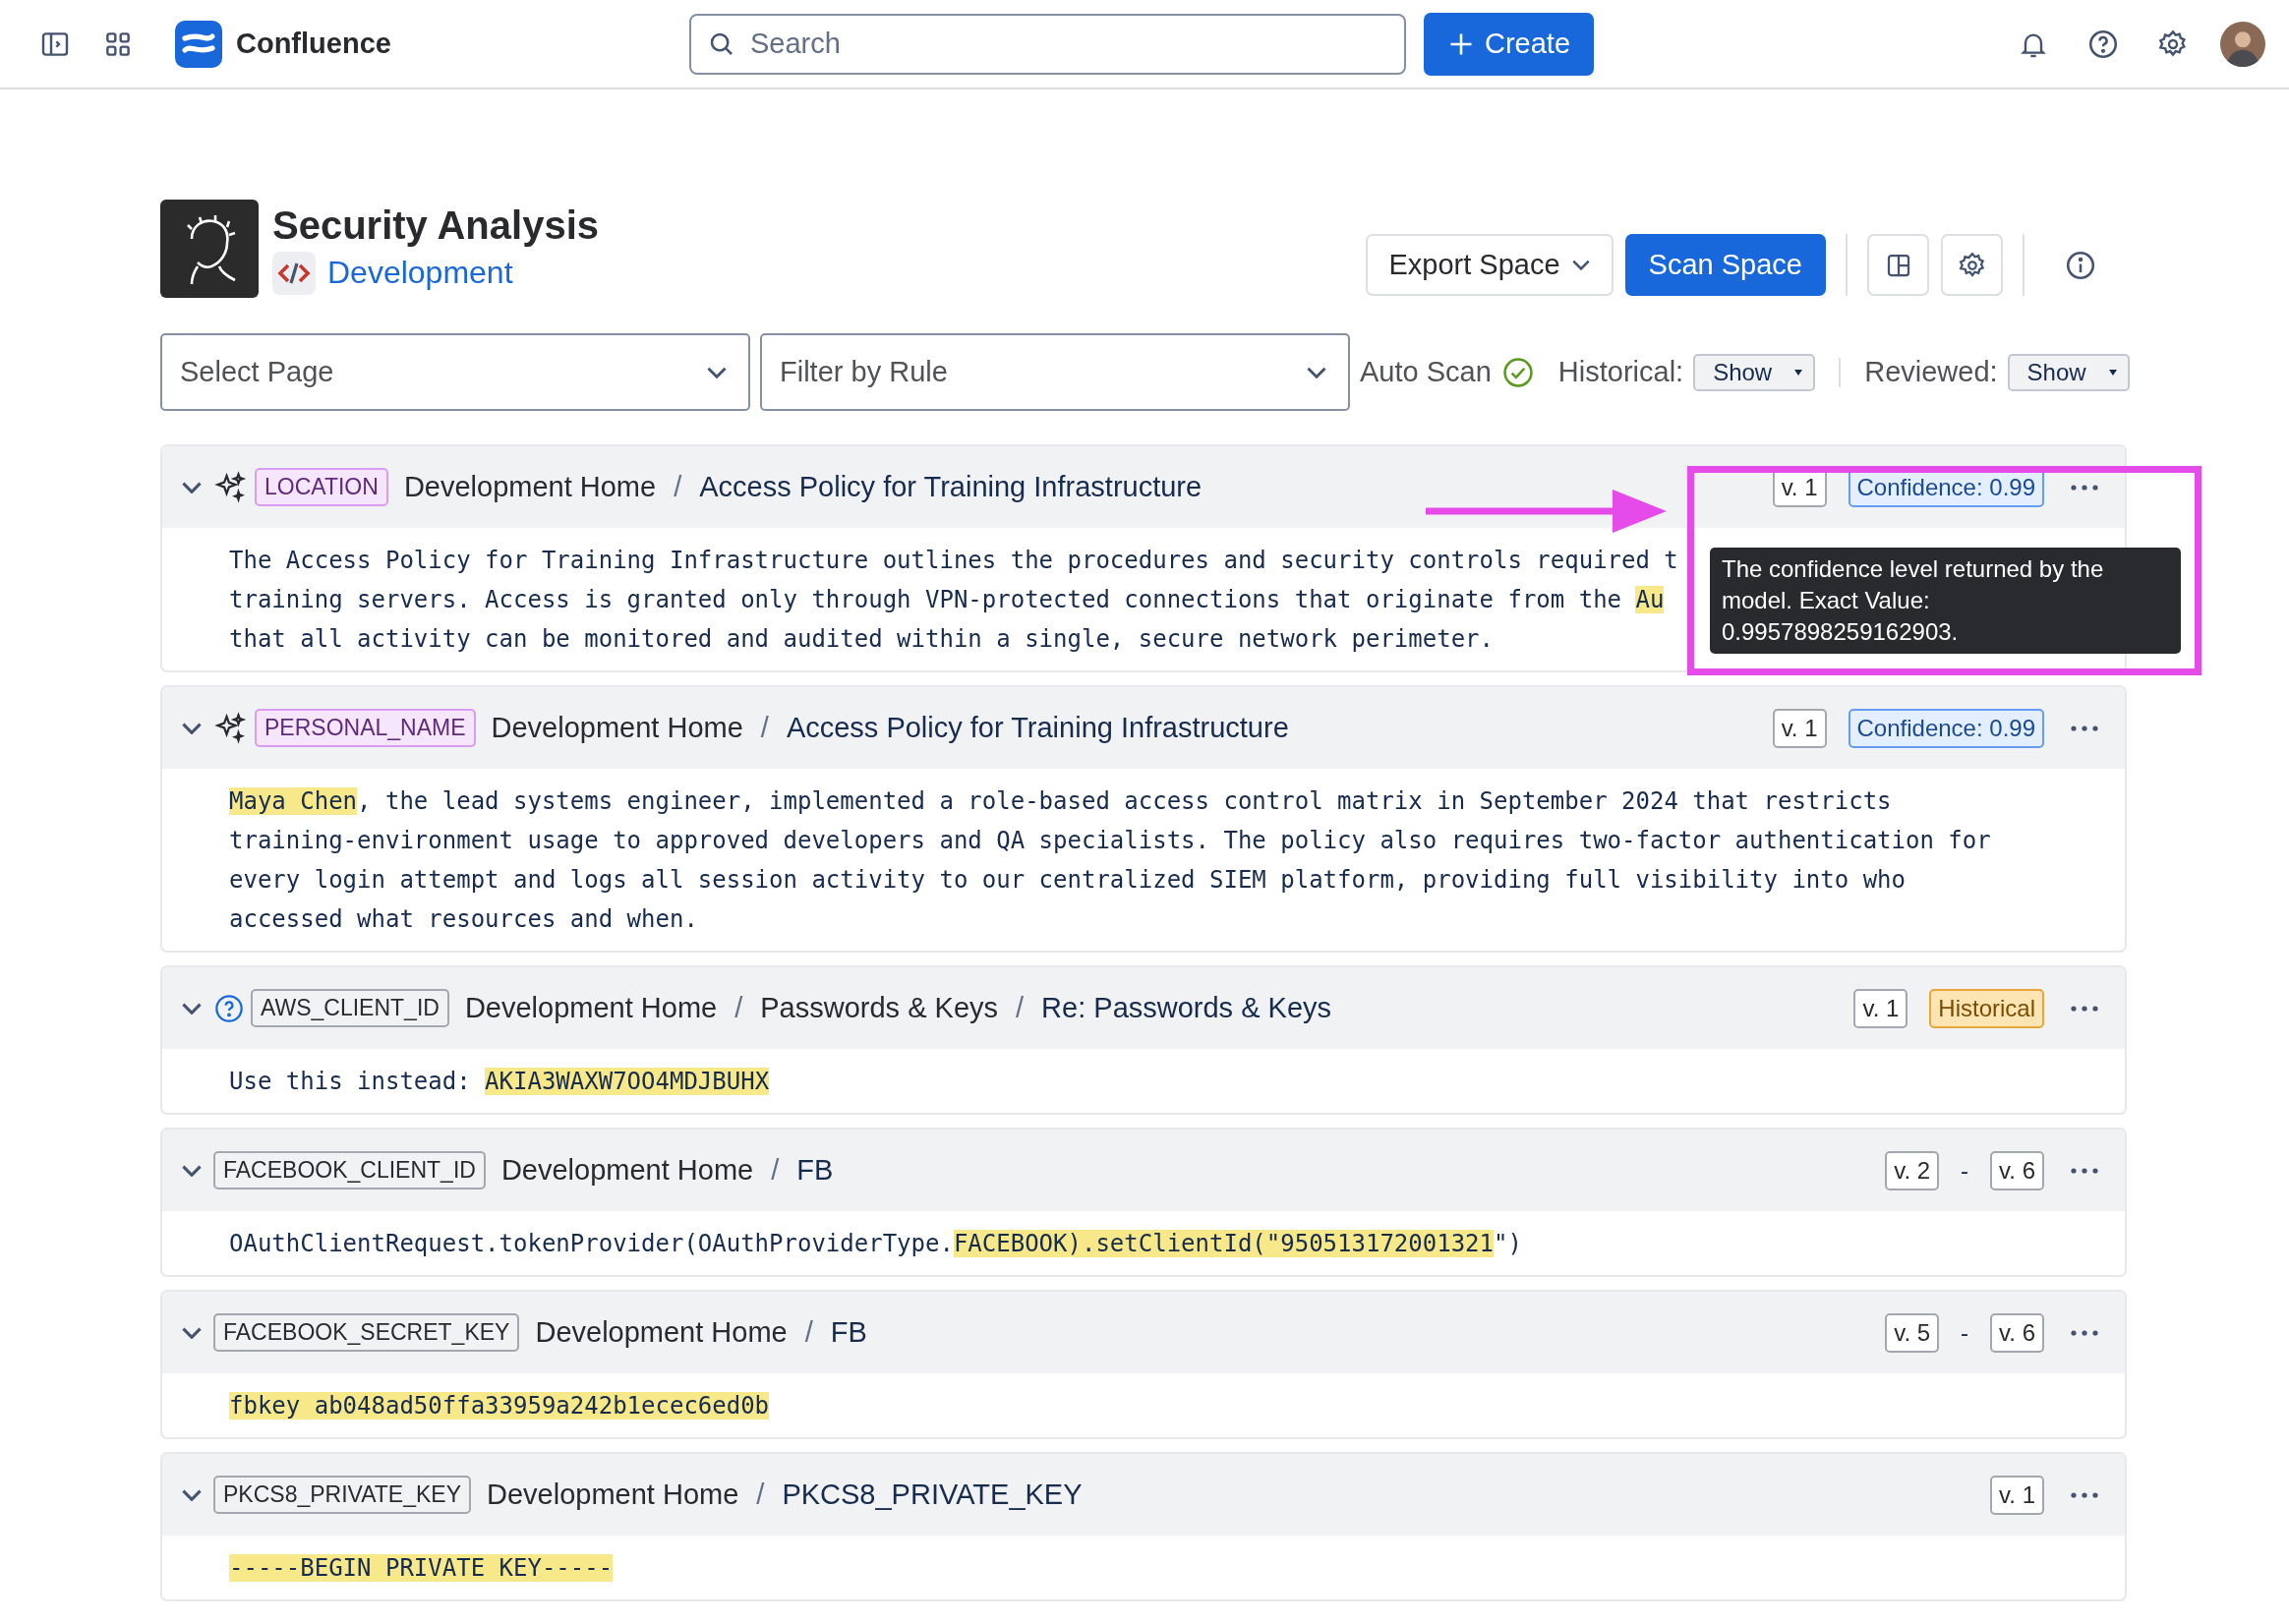  What do you see at coordinates (1042, 372) in the screenshot?
I see `filter-rule-input: Filter by Rule` at bounding box center [1042, 372].